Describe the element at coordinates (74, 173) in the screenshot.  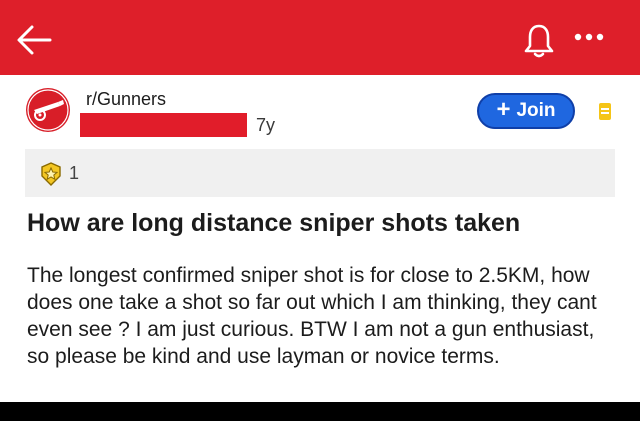
I see `award-count: 1` at that location.